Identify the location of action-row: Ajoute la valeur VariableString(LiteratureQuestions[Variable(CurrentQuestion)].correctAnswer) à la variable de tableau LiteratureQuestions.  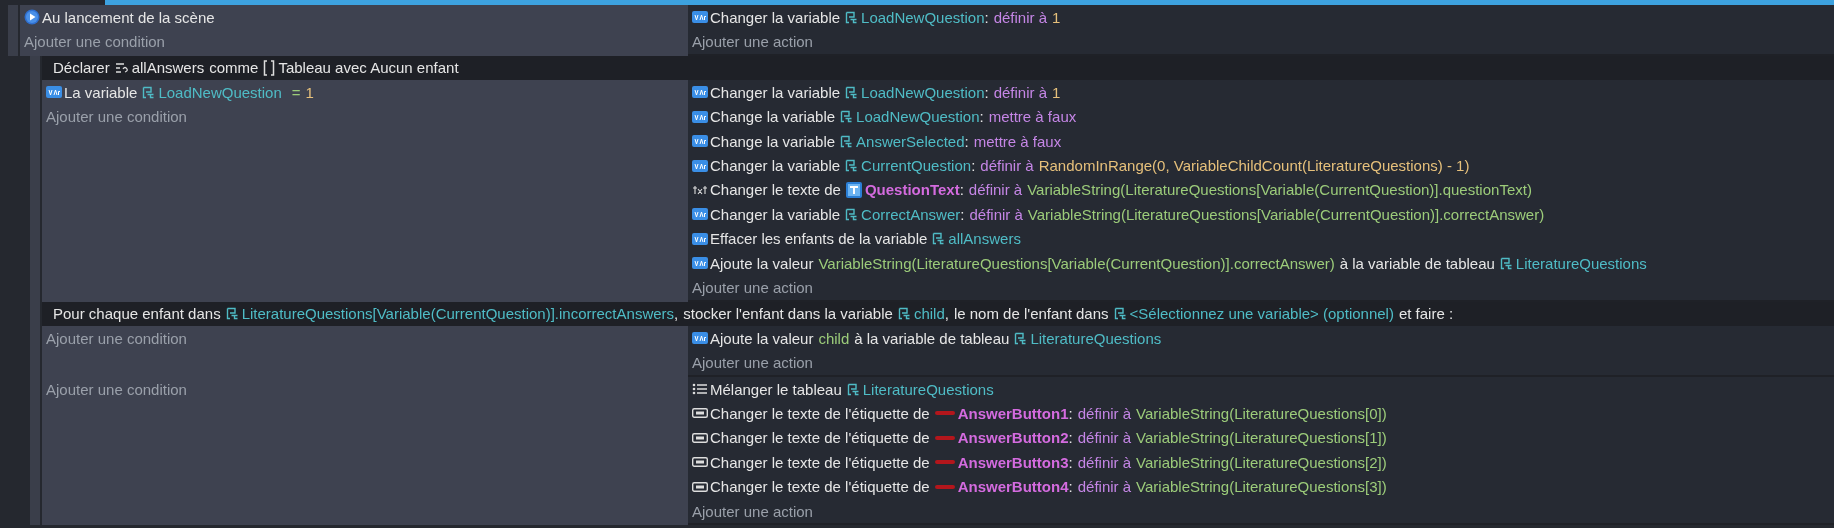
(1263, 263).